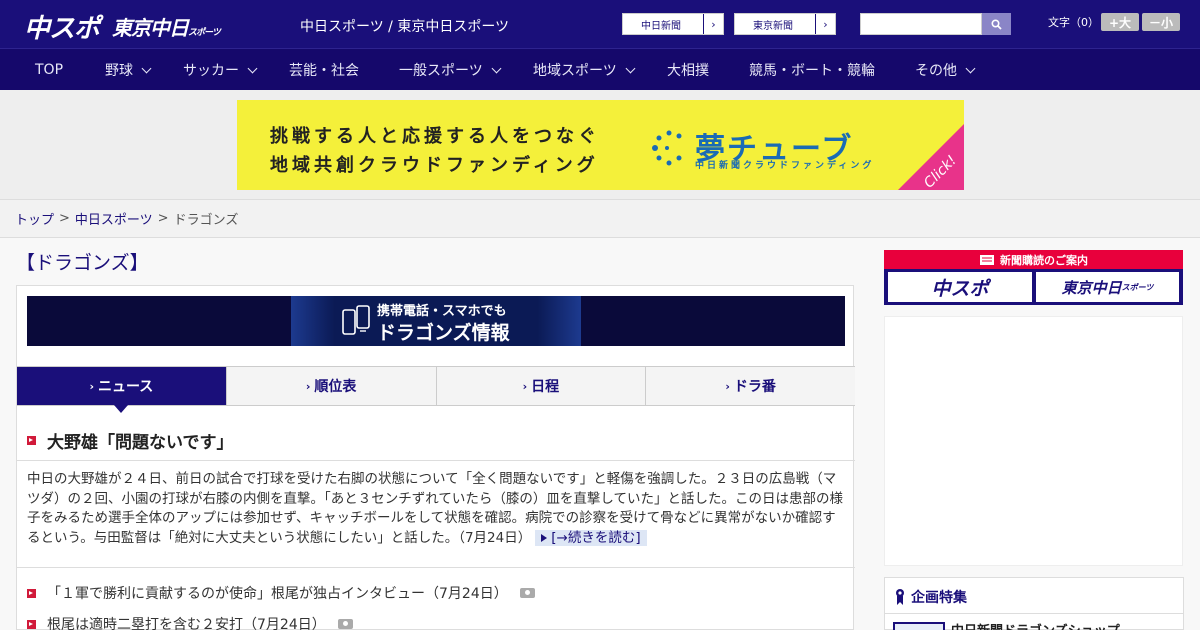 The height and width of the screenshot is (630, 1200). I want to click on nav-item-racing: 競馬・ボート・競輪, so click(812, 70).